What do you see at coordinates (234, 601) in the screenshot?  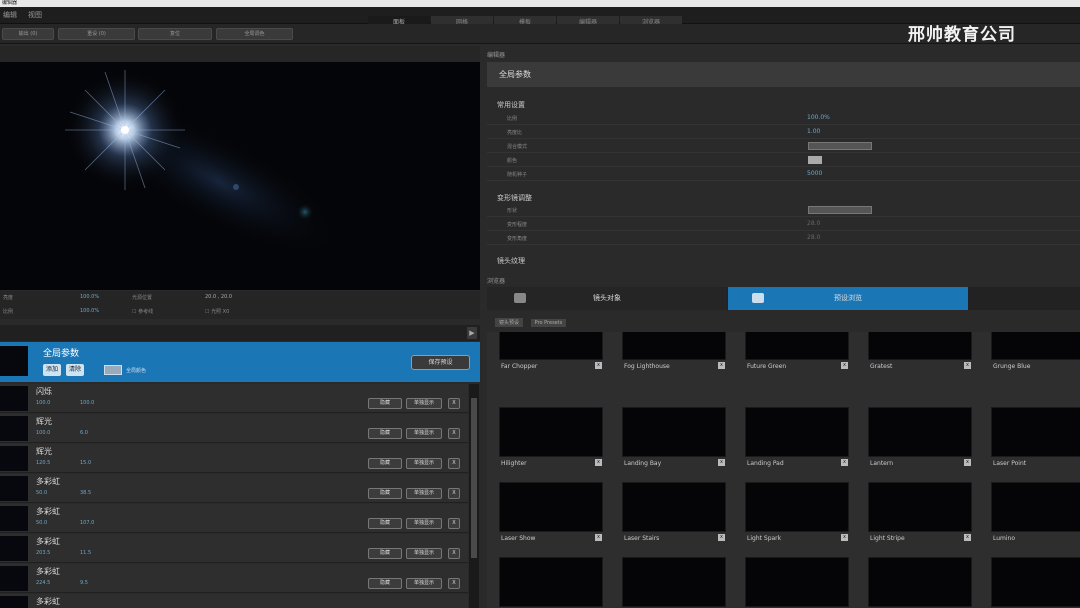 I see `element-row: 多彩虹隐藏单独显示X` at bounding box center [234, 601].